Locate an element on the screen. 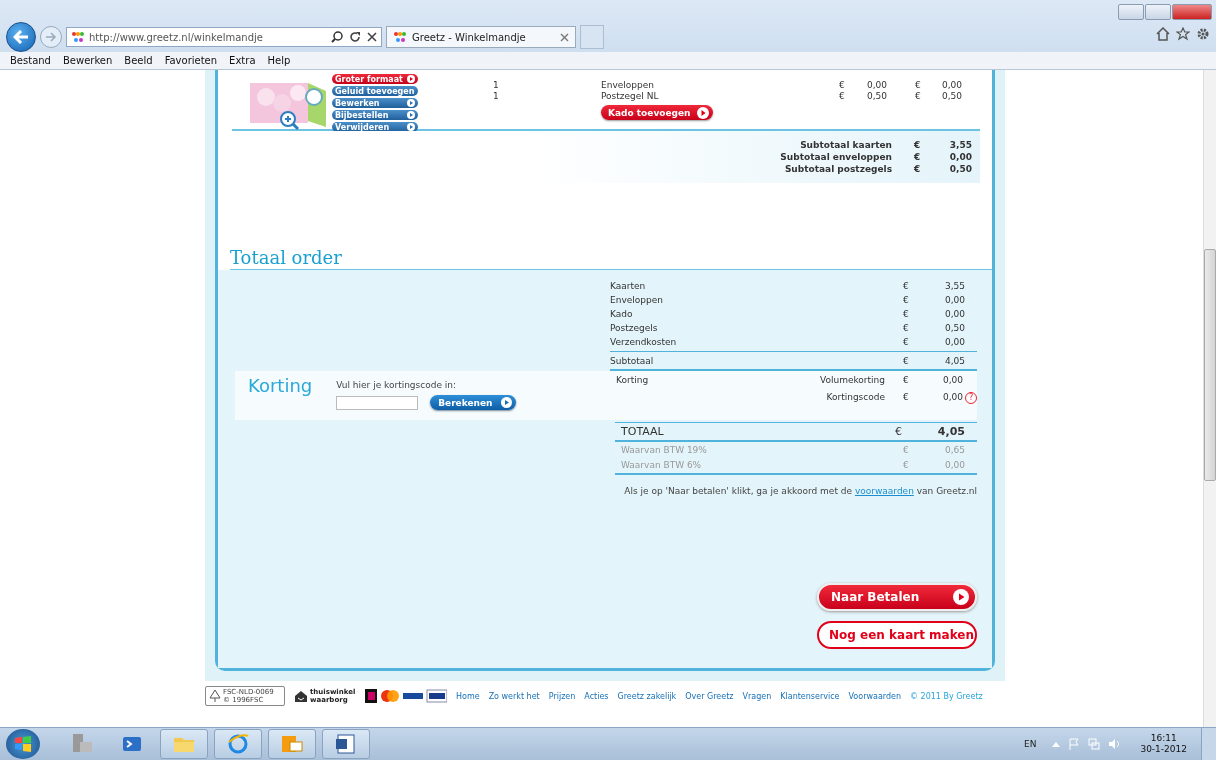 This screenshot has width=1216, height=760. footer-link: Voorwaarden is located at coordinates (874, 696).